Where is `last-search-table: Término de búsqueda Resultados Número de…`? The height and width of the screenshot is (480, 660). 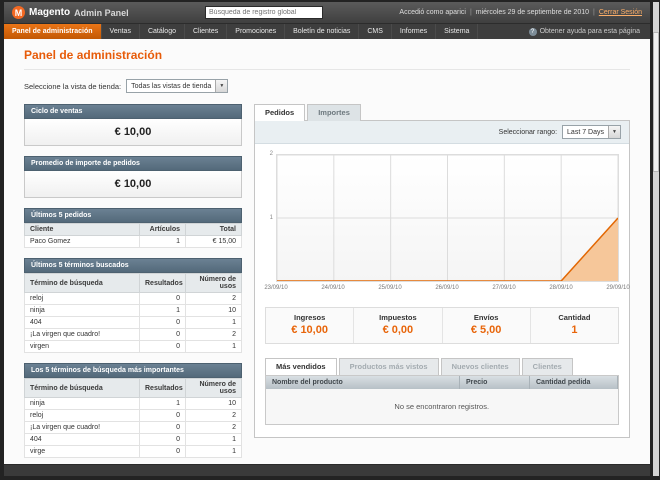 last-search-table: Término de búsqueda Resultados Número de… is located at coordinates (133, 313).